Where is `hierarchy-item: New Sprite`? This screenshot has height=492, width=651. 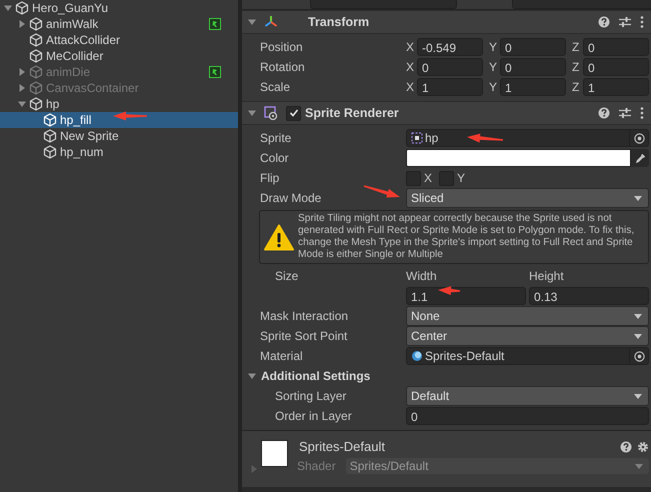 hierarchy-item: New Sprite is located at coordinates (119, 136).